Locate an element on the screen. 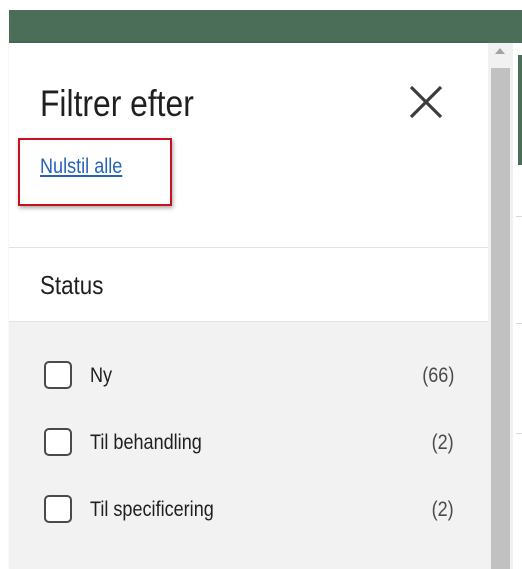 The width and height of the screenshot is (522, 569). scroll-up-arrow-icon is located at coordinates (500, 51).